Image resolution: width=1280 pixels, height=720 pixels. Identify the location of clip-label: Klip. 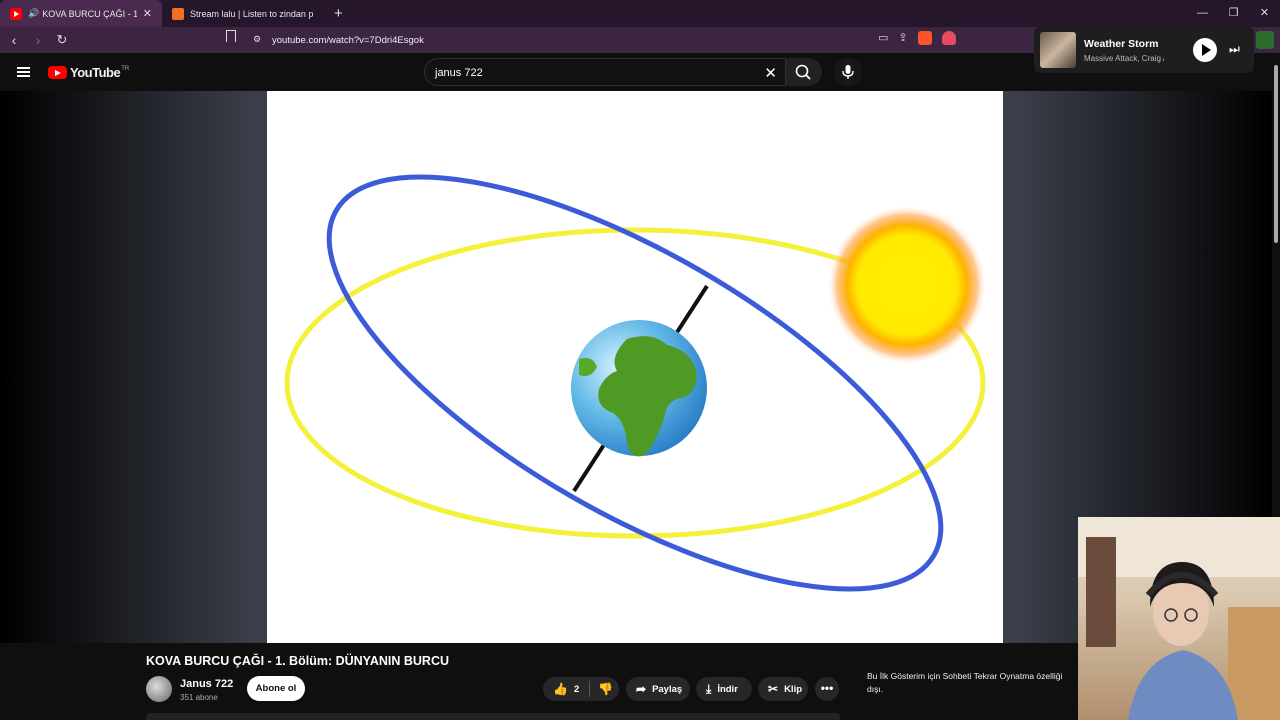
(793, 689).